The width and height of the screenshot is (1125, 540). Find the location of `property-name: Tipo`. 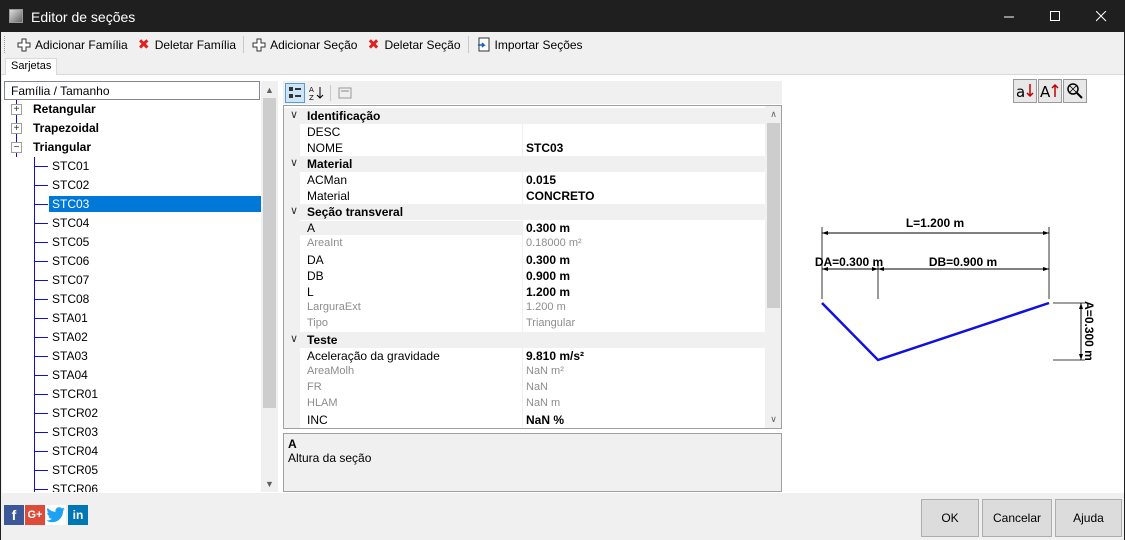

property-name: Tipo is located at coordinates (317, 323).